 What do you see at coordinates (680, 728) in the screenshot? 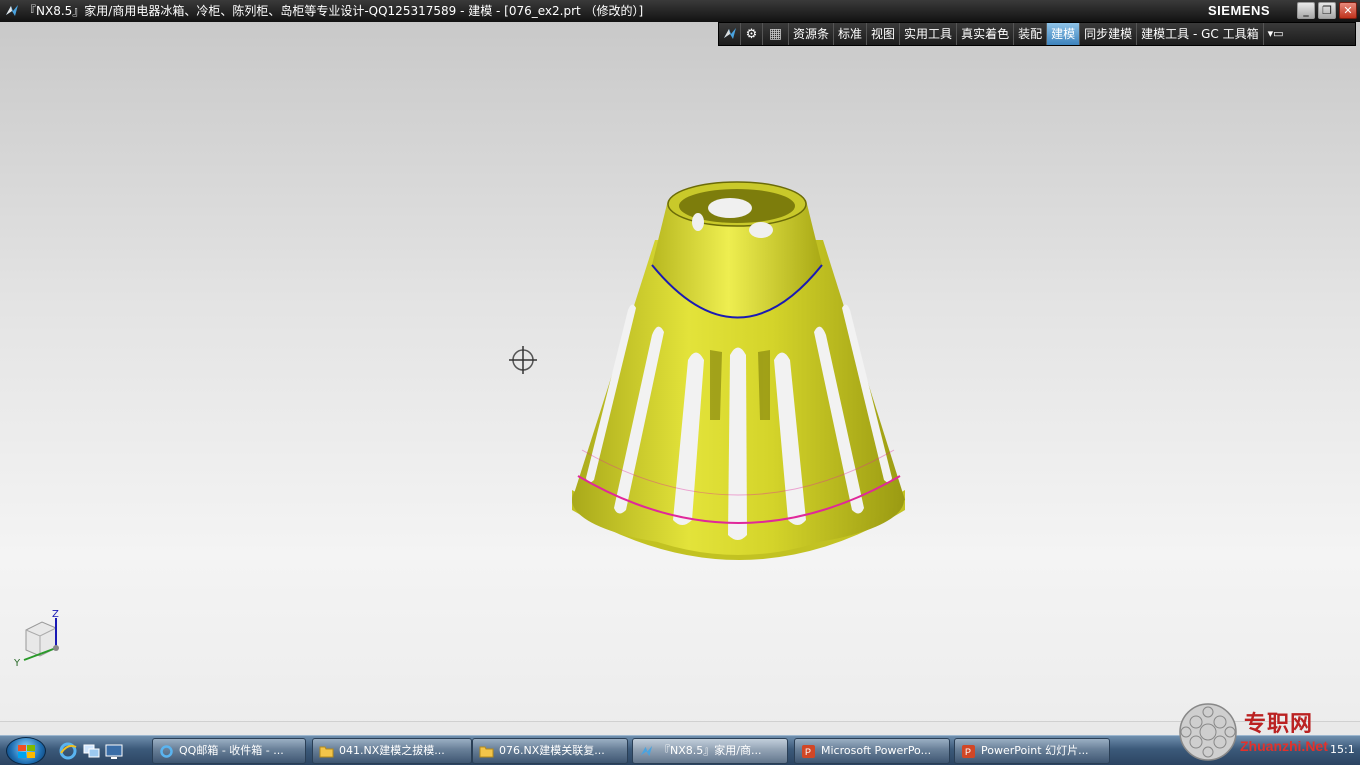
I see `viewport-footer` at bounding box center [680, 728].